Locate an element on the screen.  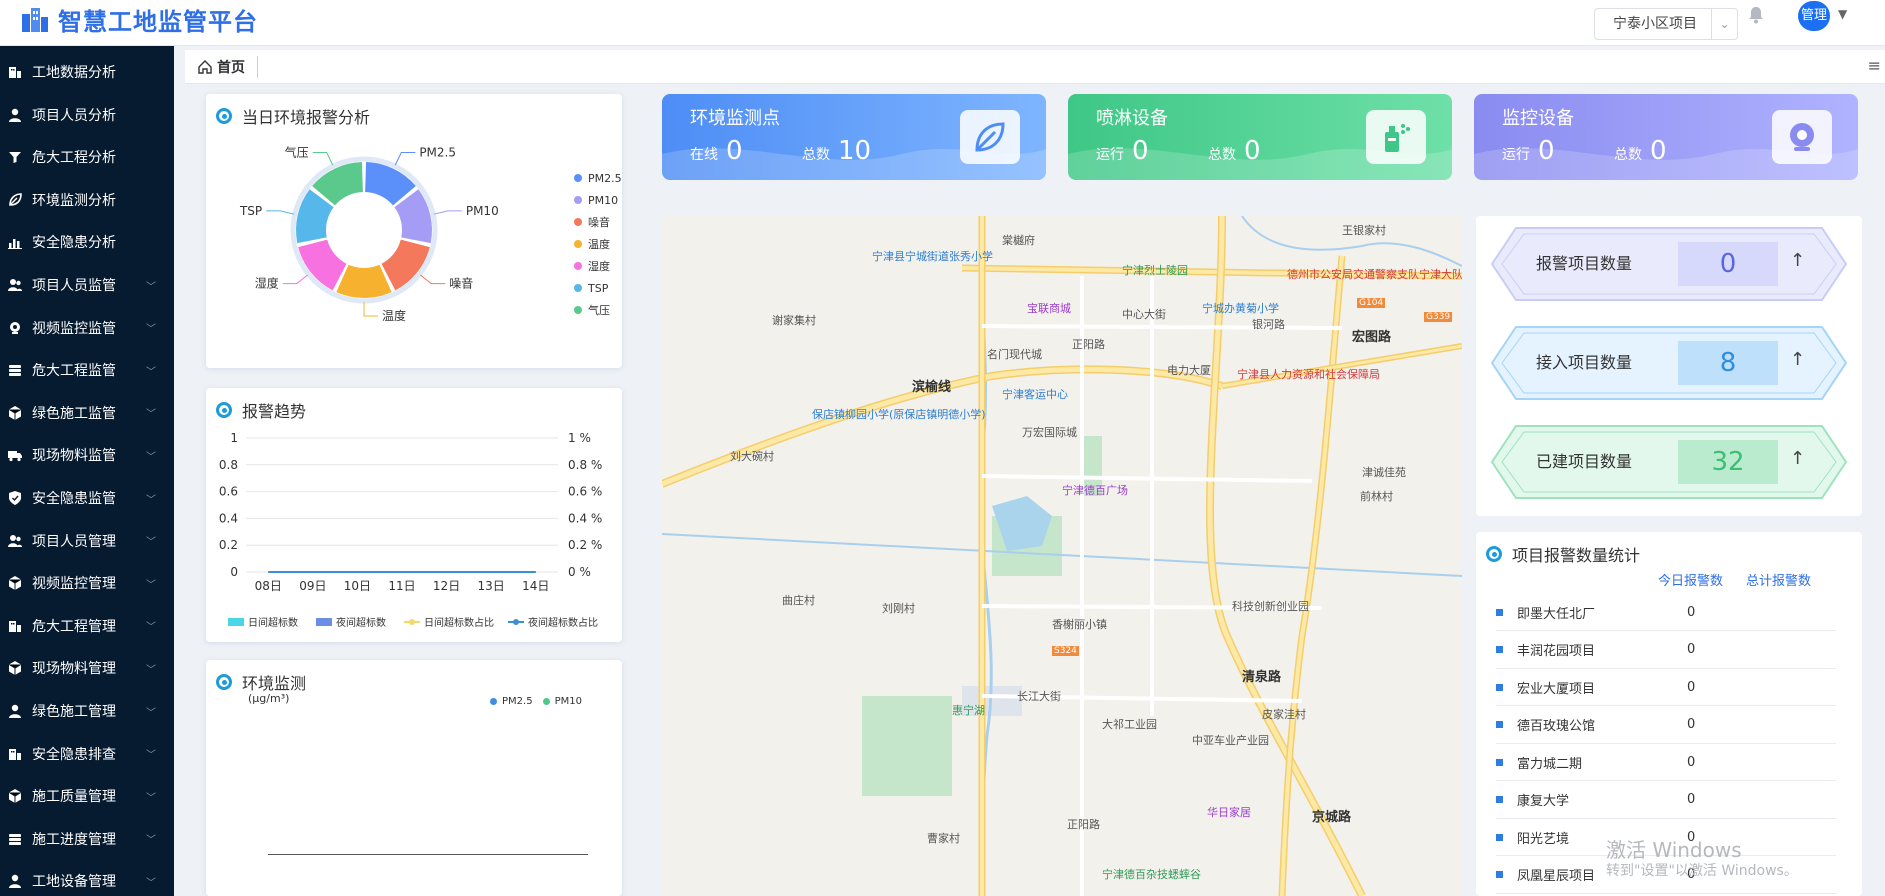
sidebar-item-13: 视频监控管理 ﹀ is located at coordinates (87, 583).